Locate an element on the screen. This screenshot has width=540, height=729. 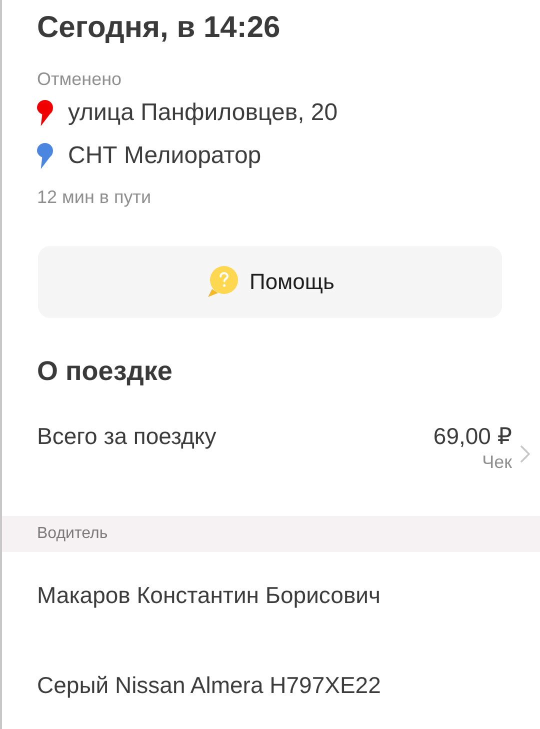
total-label: Всего за поездку is located at coordinates (126, 436).